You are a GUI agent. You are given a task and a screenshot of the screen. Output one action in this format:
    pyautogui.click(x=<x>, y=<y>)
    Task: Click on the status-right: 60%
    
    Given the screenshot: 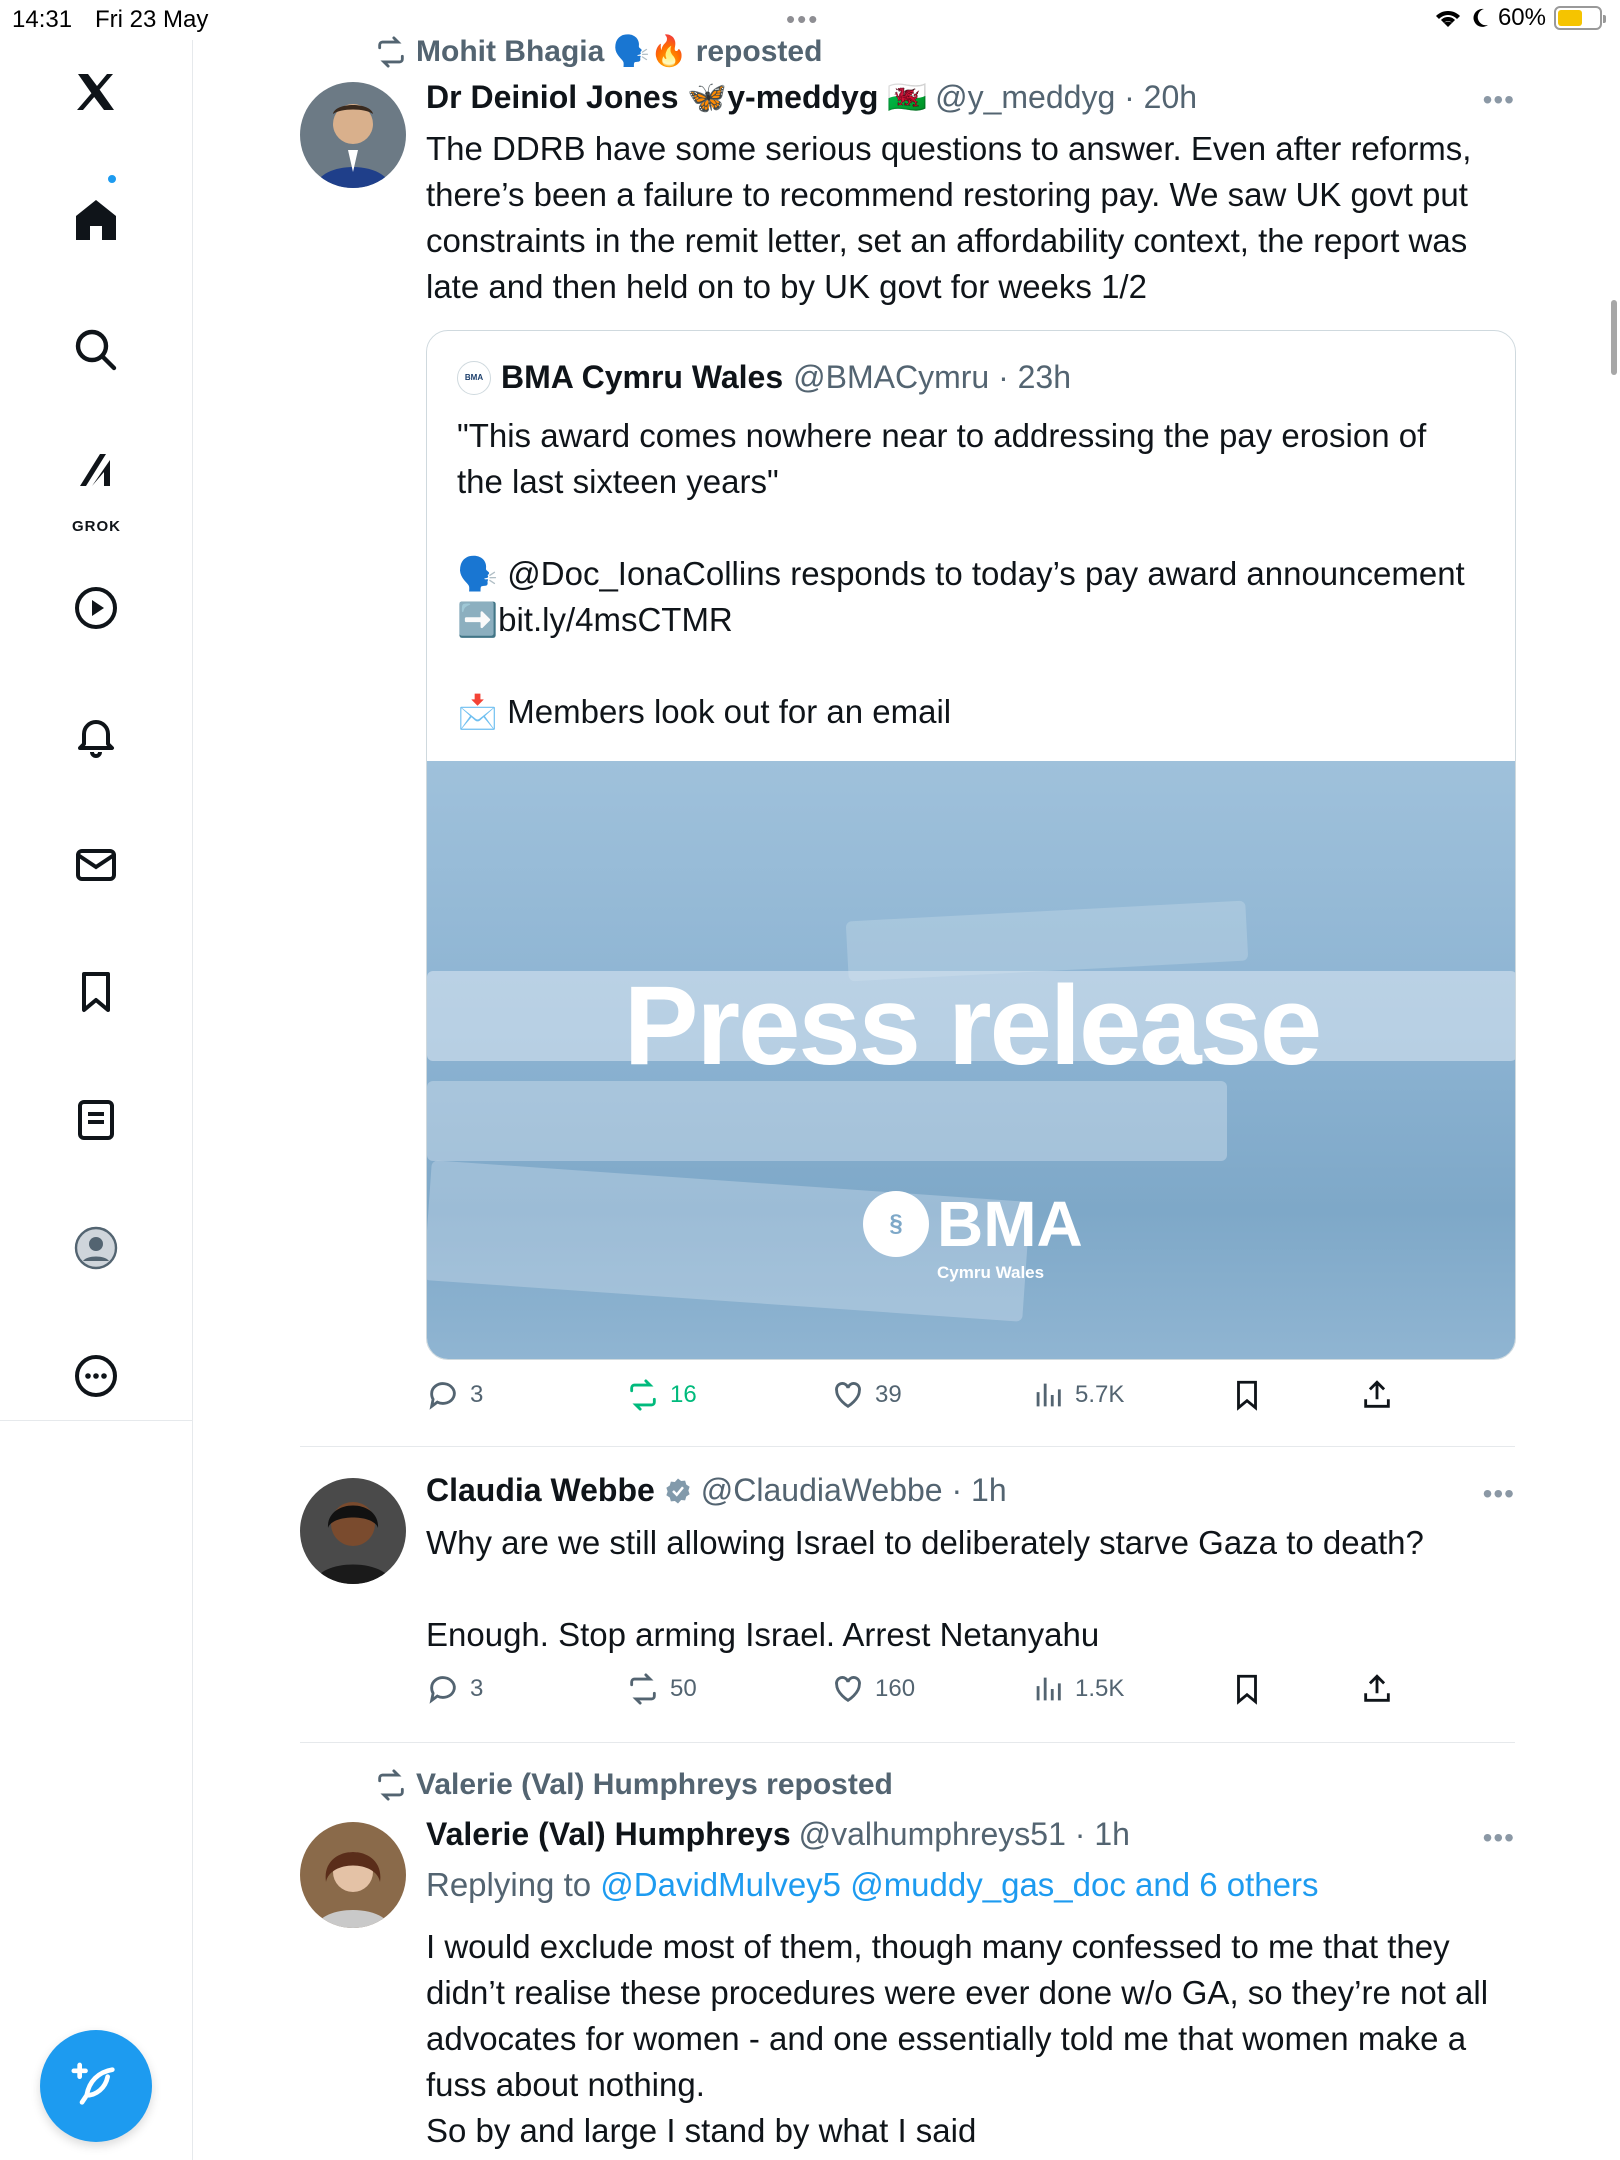 What is the action you would take?
    pyautogui.click(x=1520, y=18)
    